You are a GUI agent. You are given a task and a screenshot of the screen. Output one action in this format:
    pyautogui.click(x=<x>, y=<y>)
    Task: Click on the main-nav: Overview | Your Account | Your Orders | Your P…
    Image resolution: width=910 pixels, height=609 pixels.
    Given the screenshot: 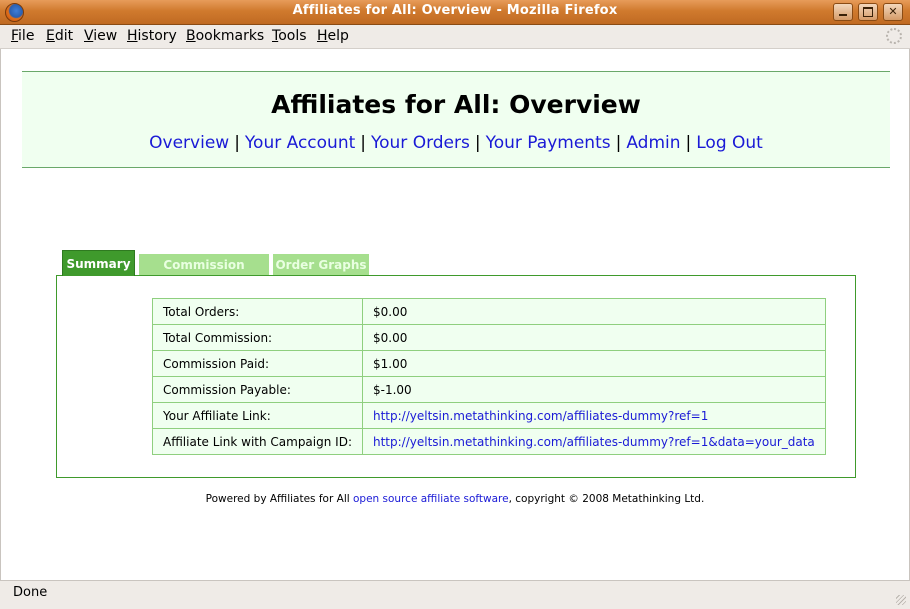 What is the action you would take?
    pyautogui.click(x=456, y=143)
    